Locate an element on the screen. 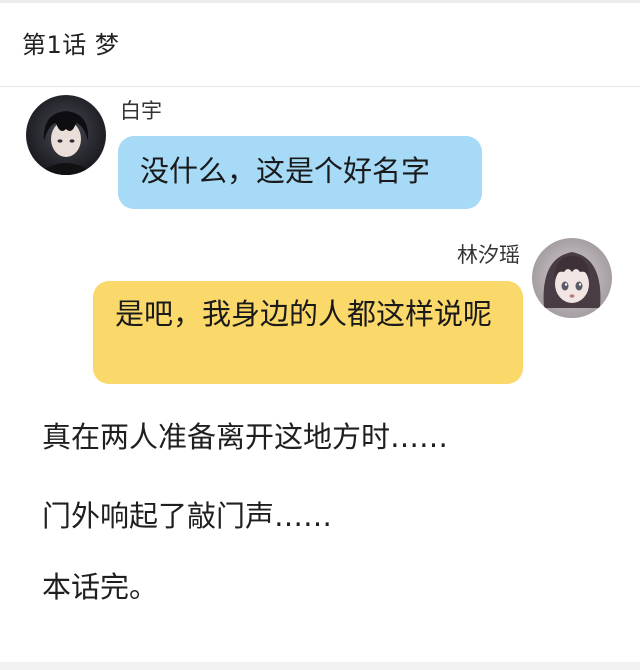 This screenshot has height=670, width=640. chat-bubble-left: 没什么，这是个好名字 is located at coordinates (300, 172).